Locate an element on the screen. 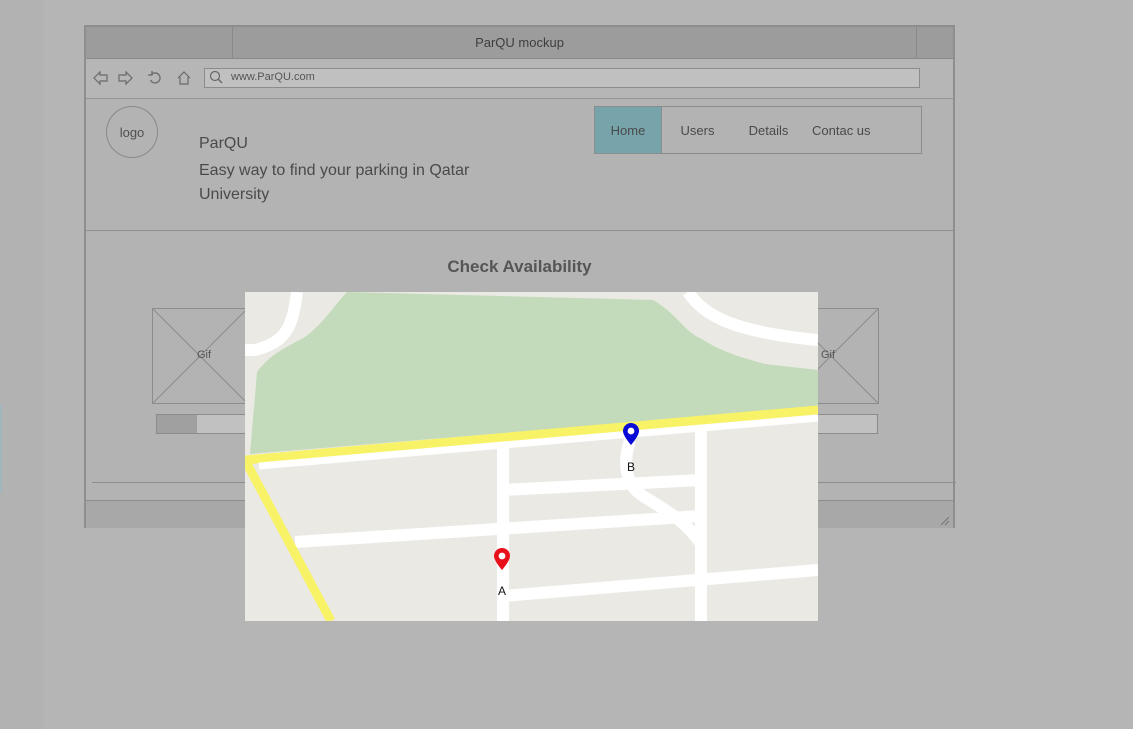  left-edge-panel is located at coordinates (22, 364).